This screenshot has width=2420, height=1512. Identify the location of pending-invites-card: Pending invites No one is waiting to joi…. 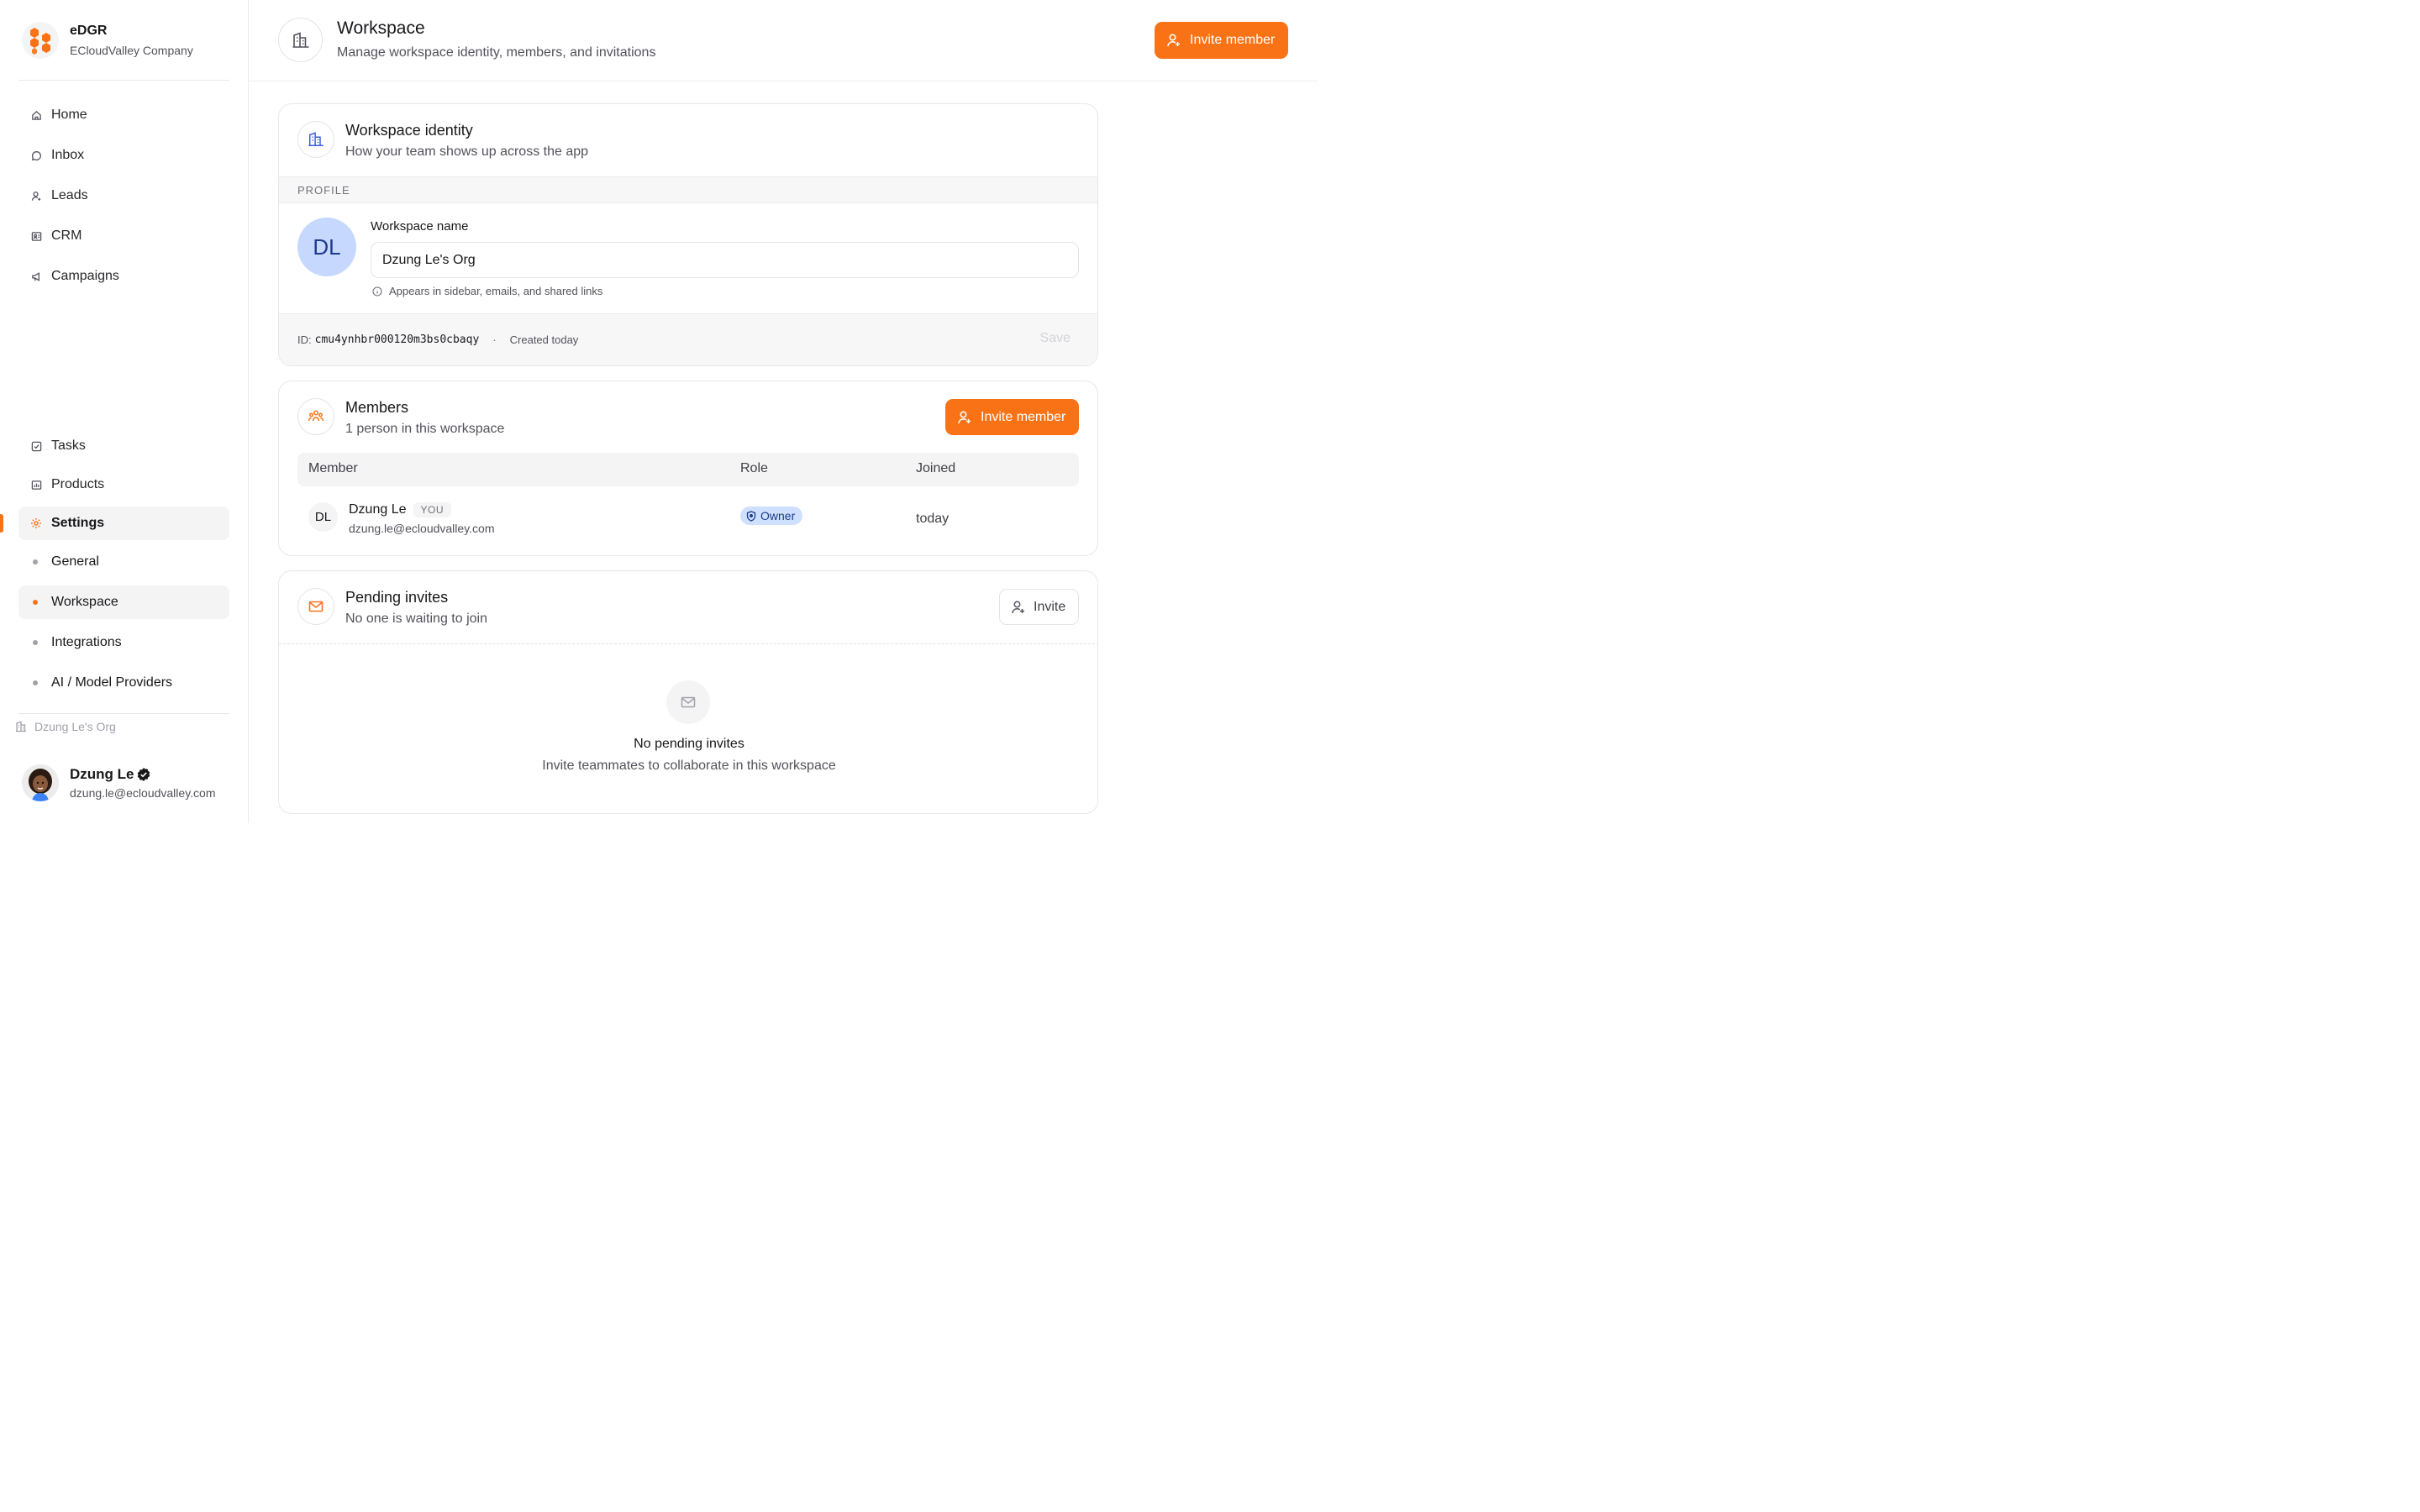
(688, 692).